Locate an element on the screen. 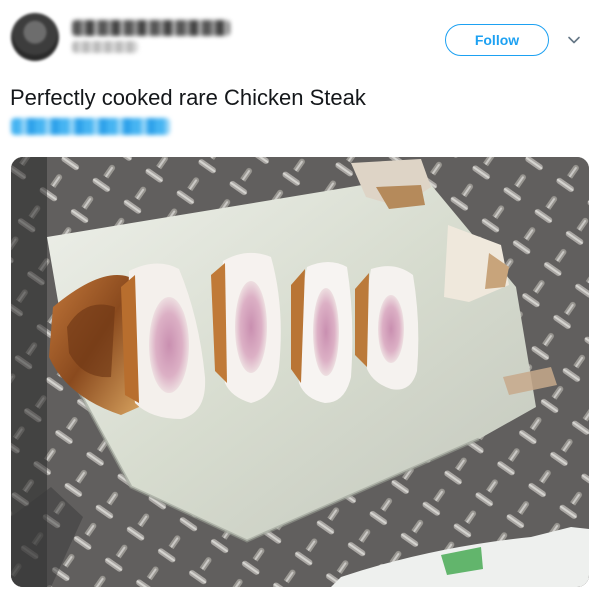  username-redacted is located at coordinates (105, 47).